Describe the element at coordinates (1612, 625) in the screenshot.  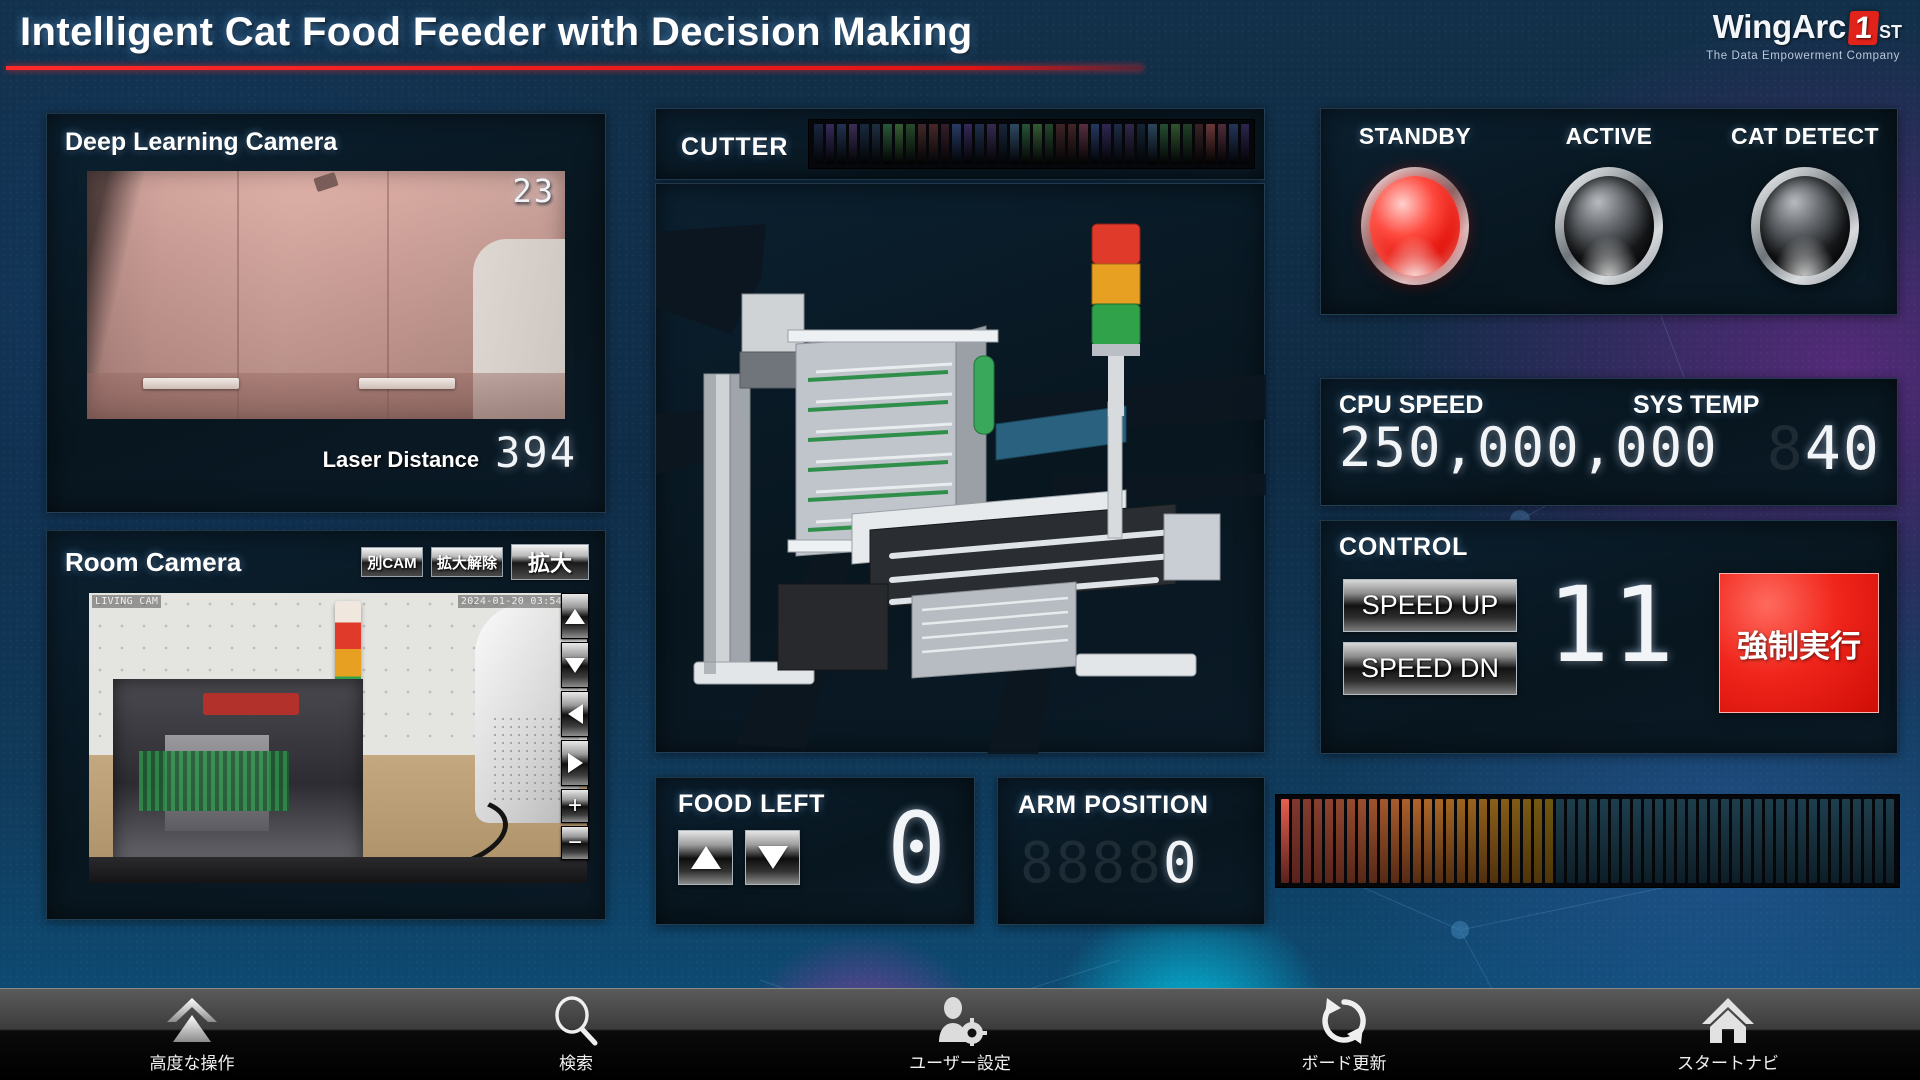
I see `control-speed-value: 11` at that location.